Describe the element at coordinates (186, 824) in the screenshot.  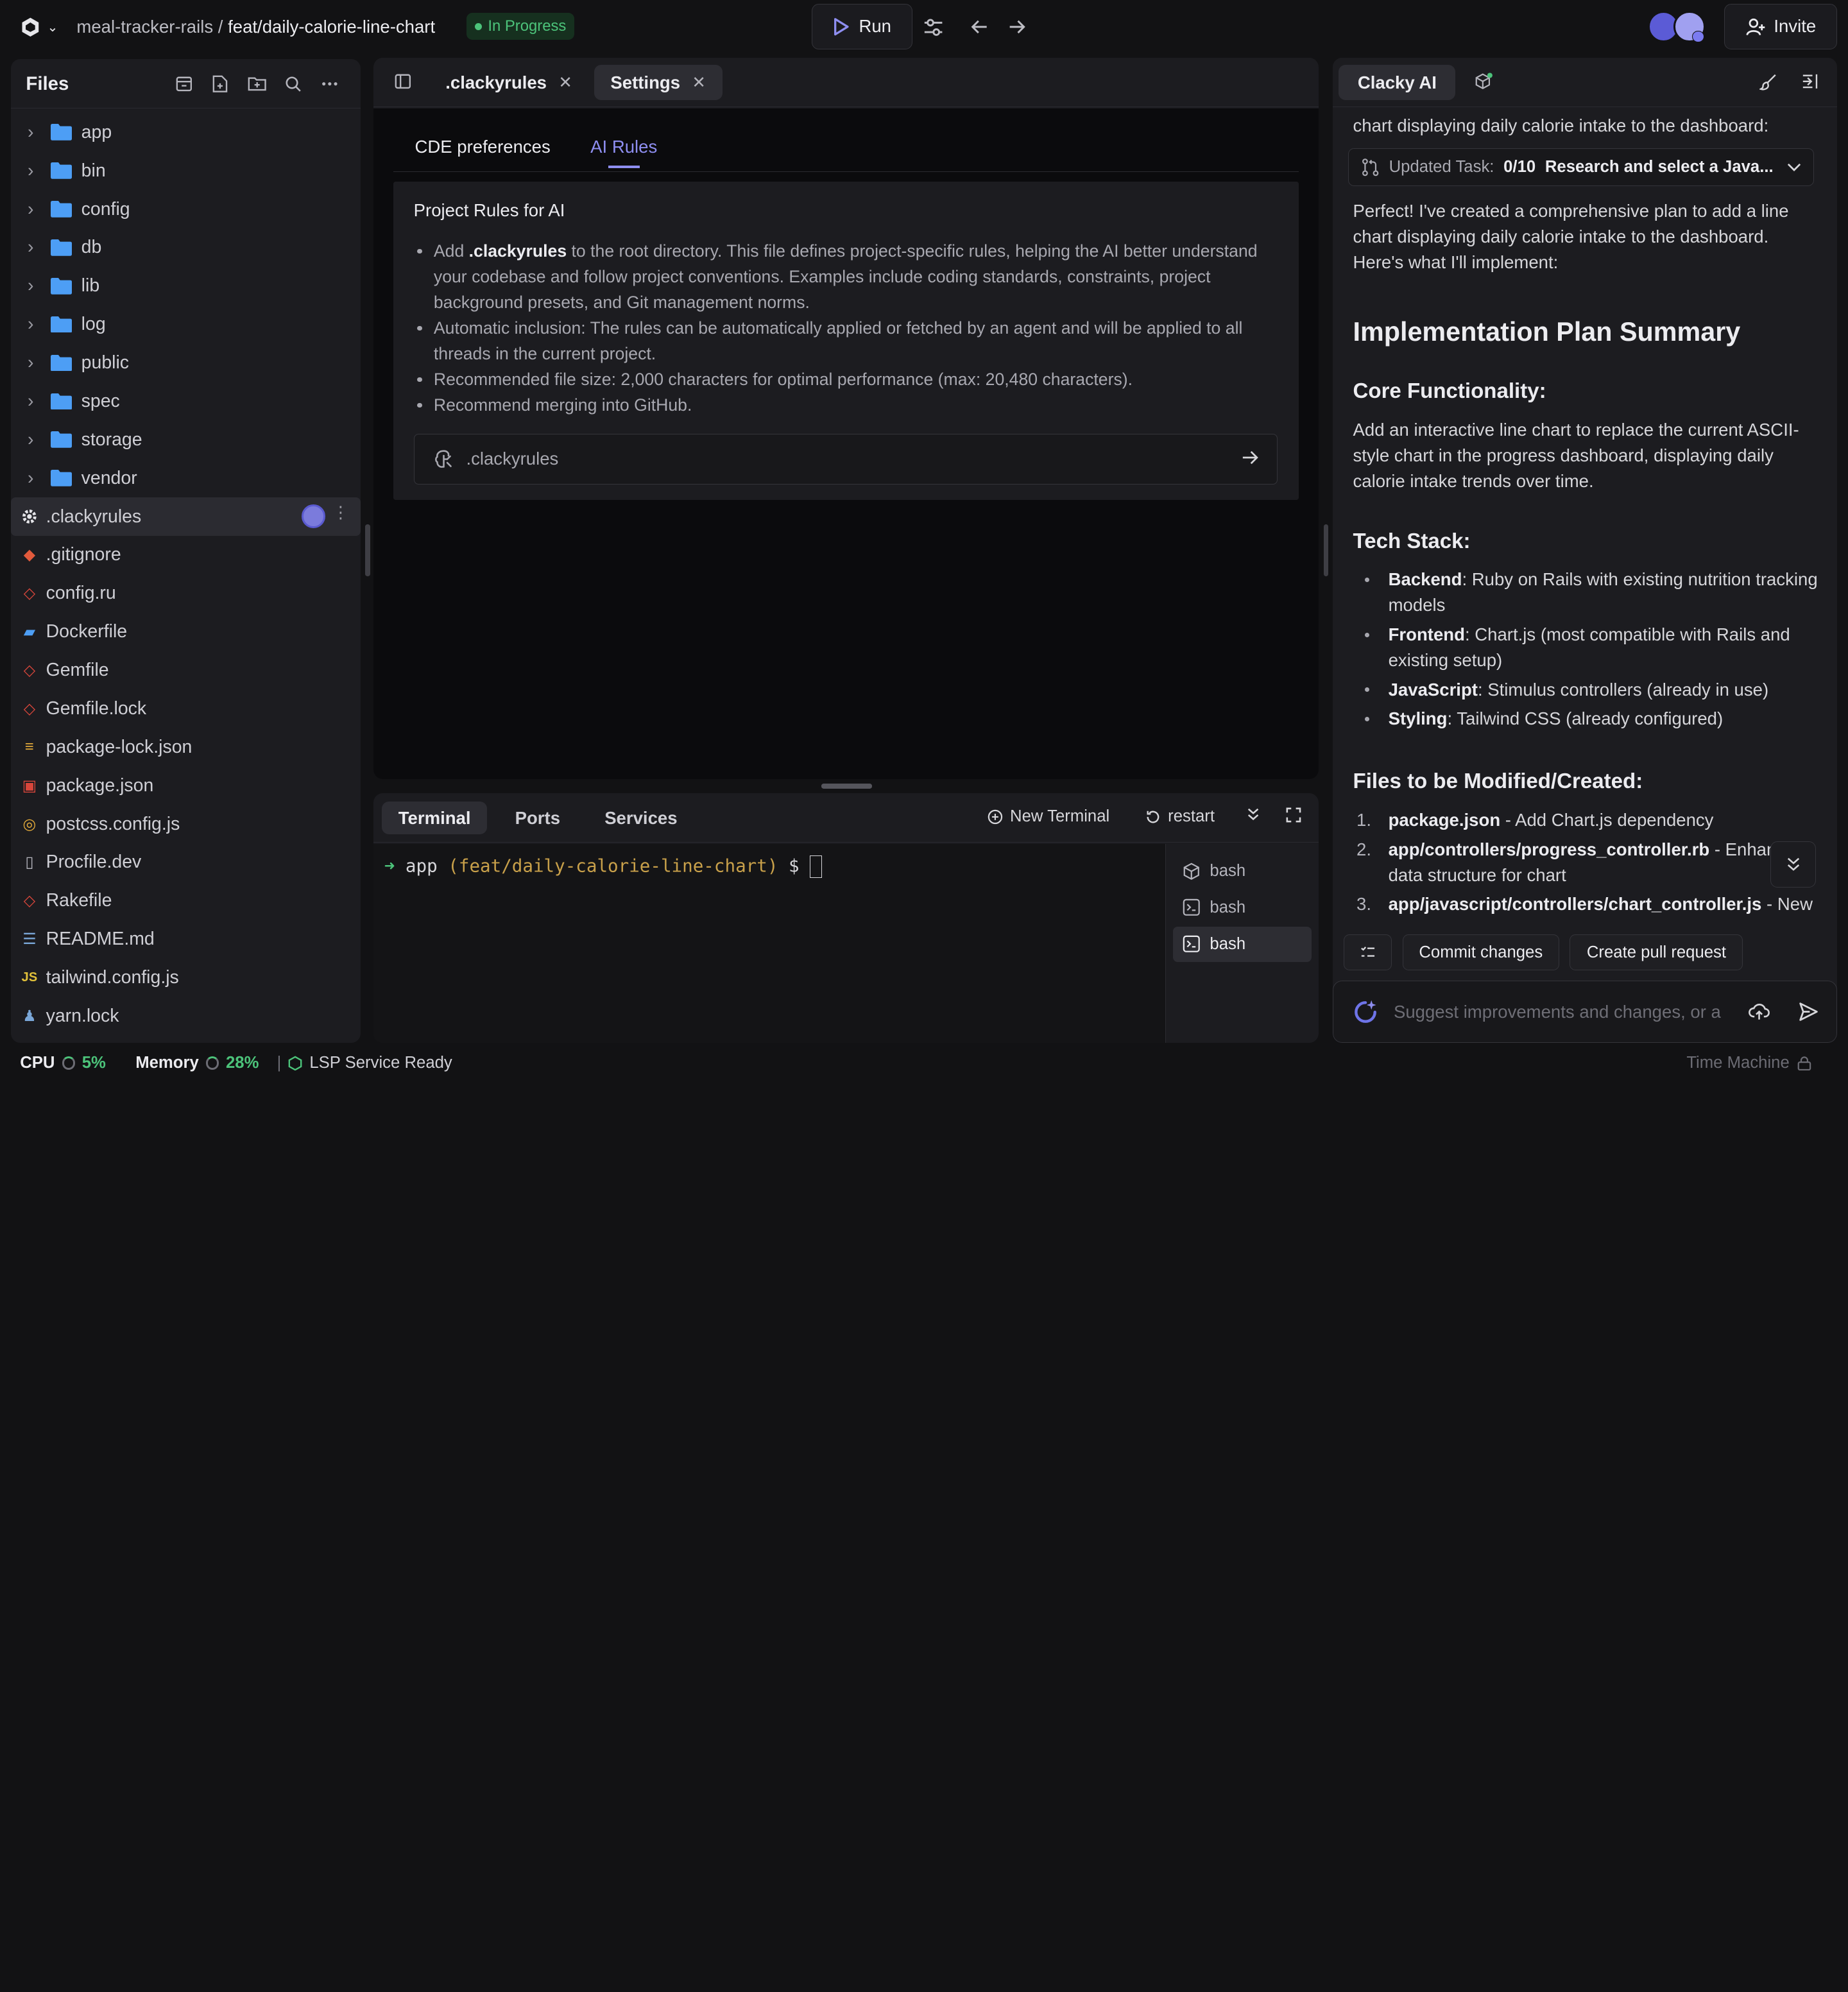
I see `tree-file-postcss: ◎ postcss.config.js` at that location.